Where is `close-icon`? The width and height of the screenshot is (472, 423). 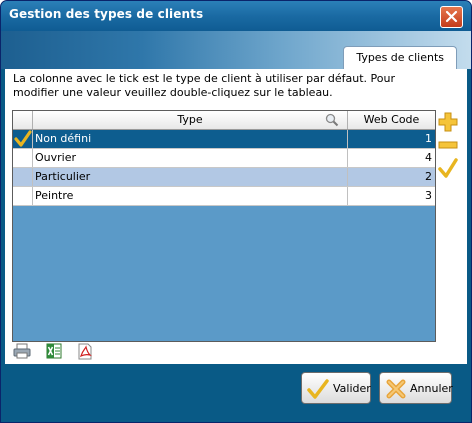
close-icon is located at coordinates (451, 16).